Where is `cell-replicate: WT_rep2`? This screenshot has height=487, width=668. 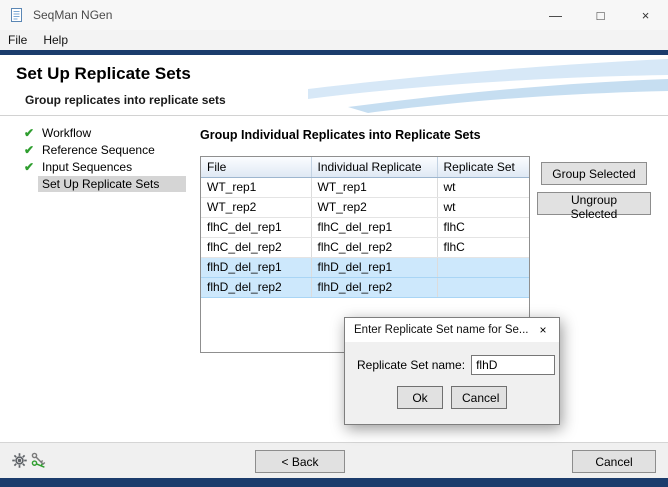 cell-replicate: WT_rep2 is located at coordinates (374, 207).